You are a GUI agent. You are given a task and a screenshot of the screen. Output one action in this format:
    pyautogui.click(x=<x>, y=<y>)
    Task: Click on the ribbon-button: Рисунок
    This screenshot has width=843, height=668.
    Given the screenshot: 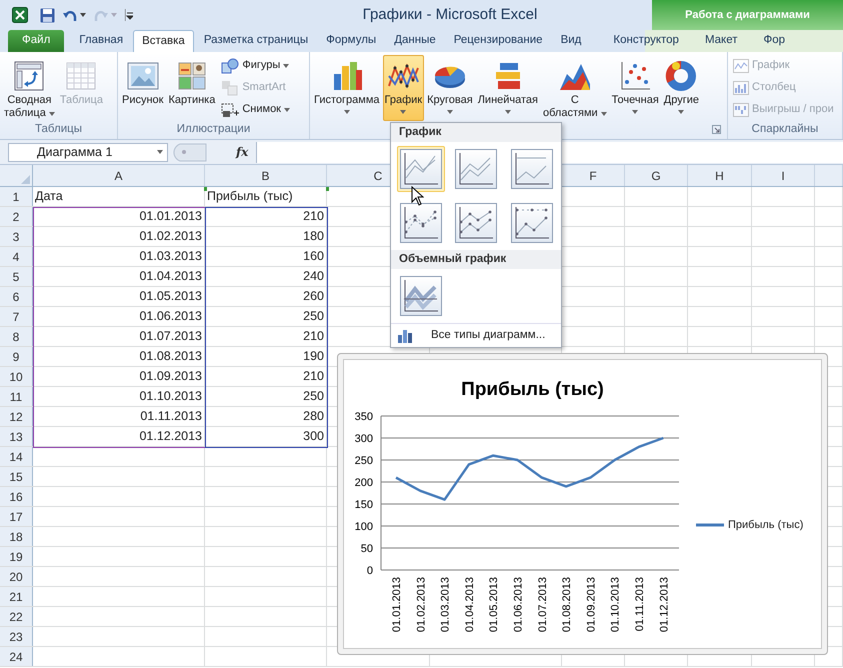 What is the action you would take?
    pyautogui.click(x=143, y=88)
    